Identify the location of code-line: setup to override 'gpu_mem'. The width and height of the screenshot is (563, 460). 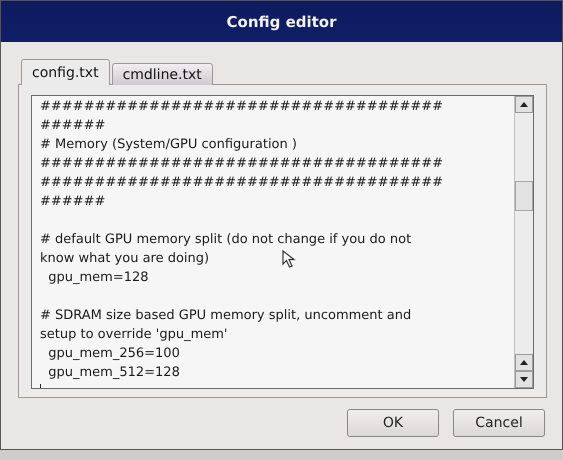
(134, 335).